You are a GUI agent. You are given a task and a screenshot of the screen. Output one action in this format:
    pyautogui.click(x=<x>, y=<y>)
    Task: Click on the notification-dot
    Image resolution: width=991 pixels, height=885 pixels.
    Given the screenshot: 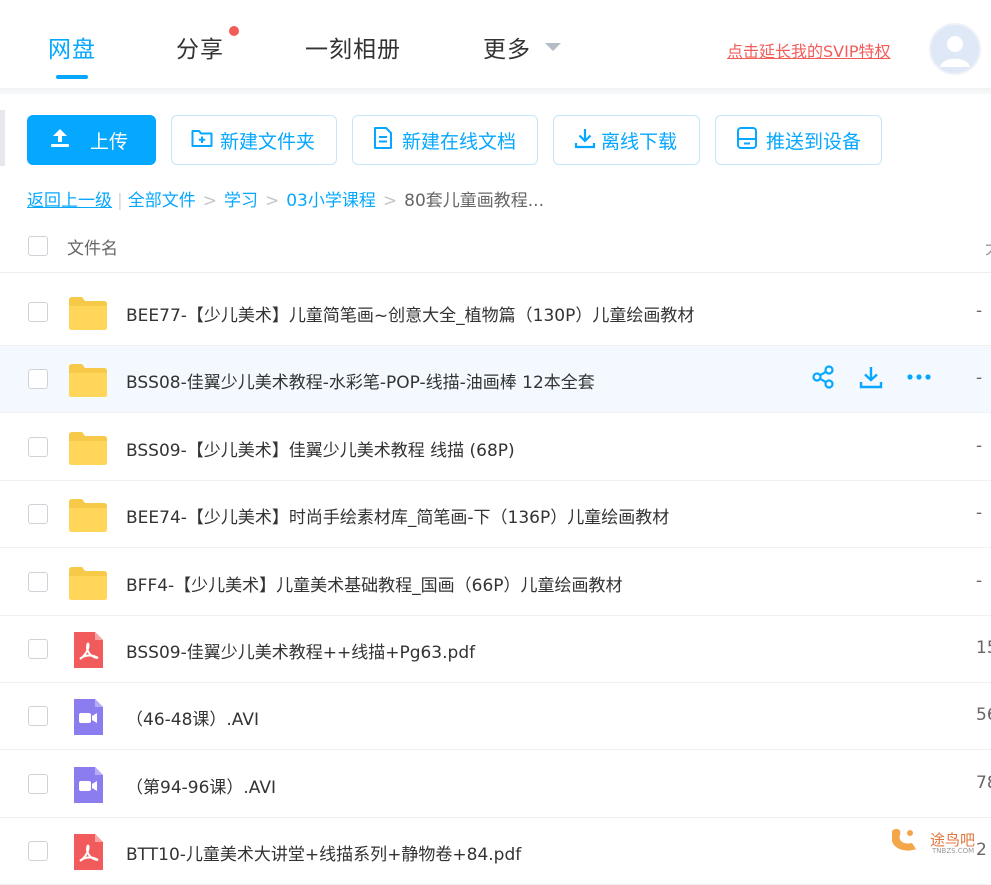 What is the action you would take?
    pyautogui.click(x=234, y=31)
    